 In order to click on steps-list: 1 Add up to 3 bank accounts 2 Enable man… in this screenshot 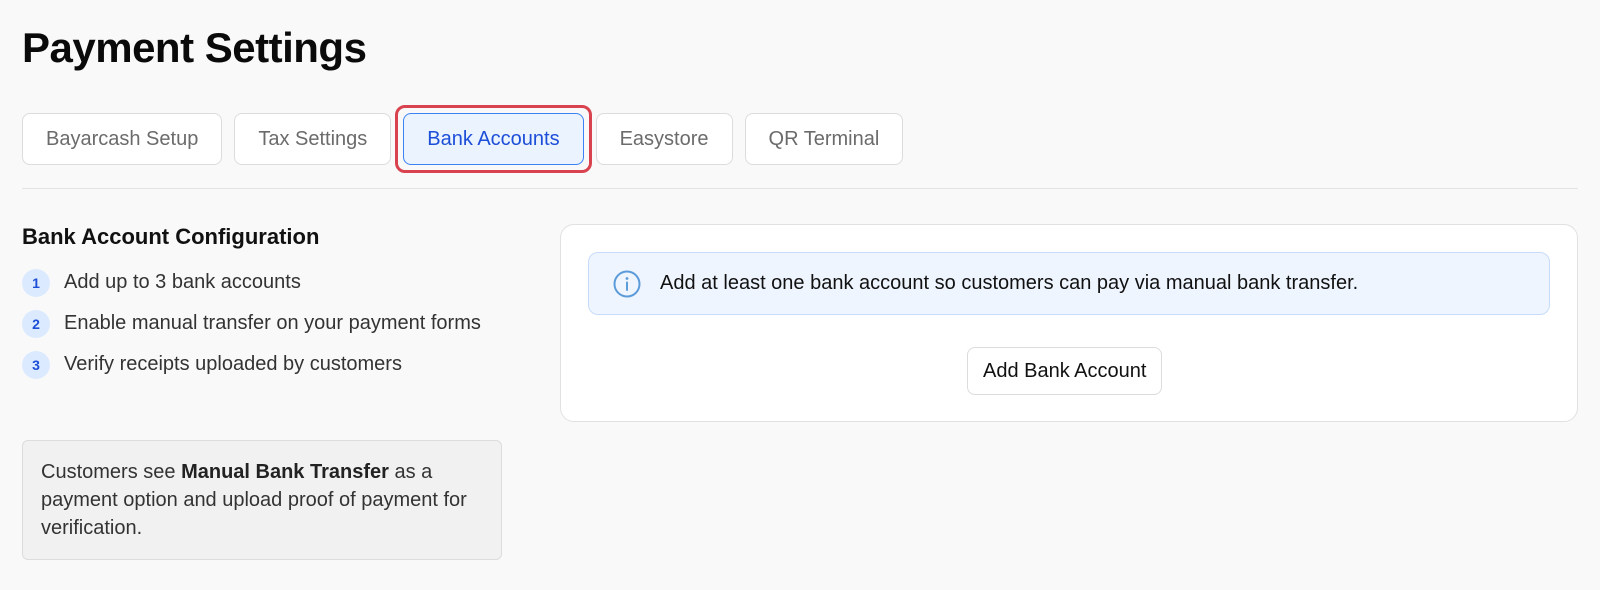, I will do `click(262, 323)`.